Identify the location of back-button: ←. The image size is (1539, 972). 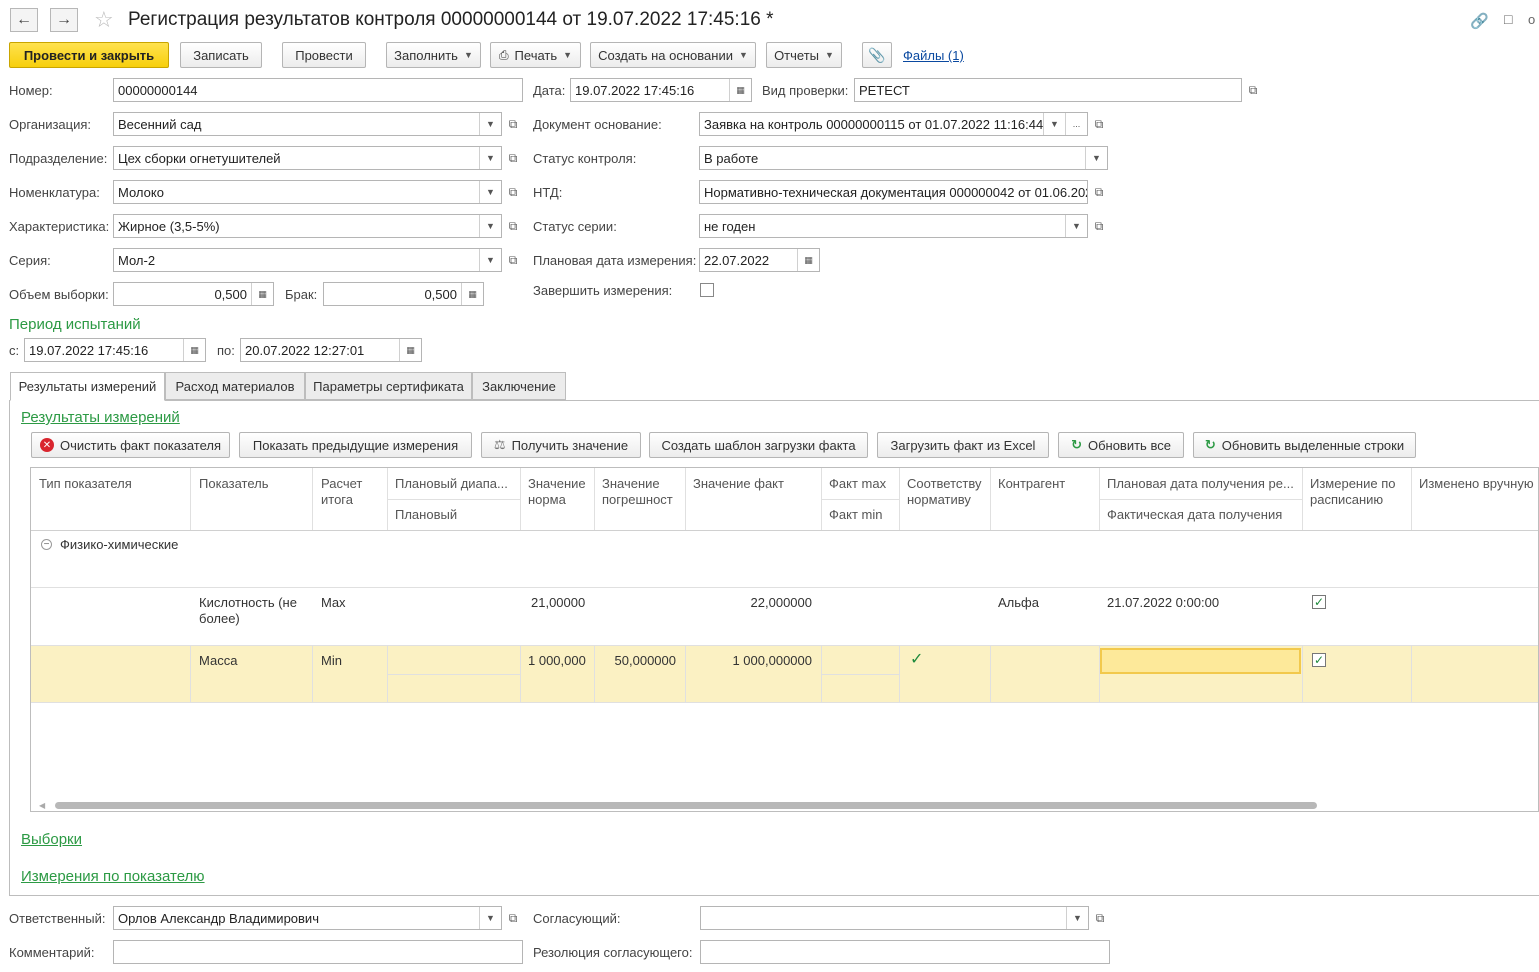
(24, 20).